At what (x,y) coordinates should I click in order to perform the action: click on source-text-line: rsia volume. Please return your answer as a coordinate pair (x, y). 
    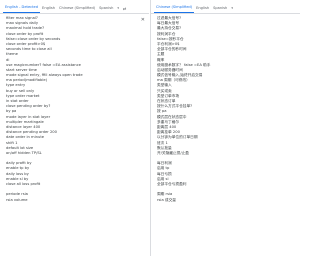
    Looking at the image, I should click on (17, 199).